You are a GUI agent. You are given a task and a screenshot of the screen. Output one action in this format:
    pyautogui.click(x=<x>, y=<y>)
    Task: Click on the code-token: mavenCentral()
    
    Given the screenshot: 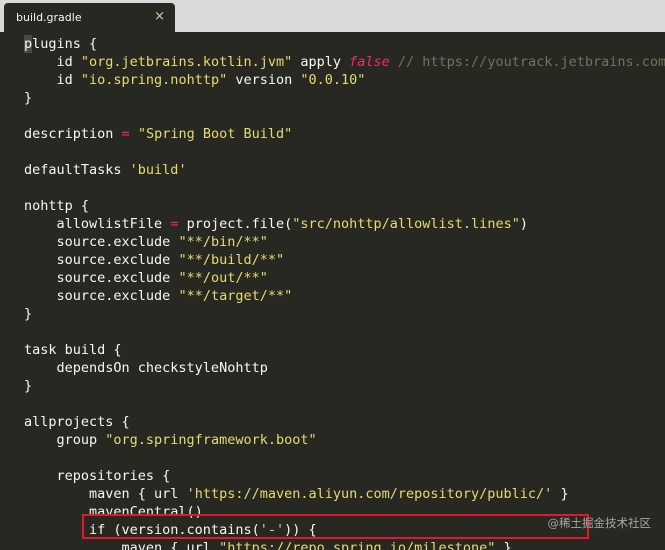 What is the action you would take?
    pyautogui.click(x=113, y=512)
    